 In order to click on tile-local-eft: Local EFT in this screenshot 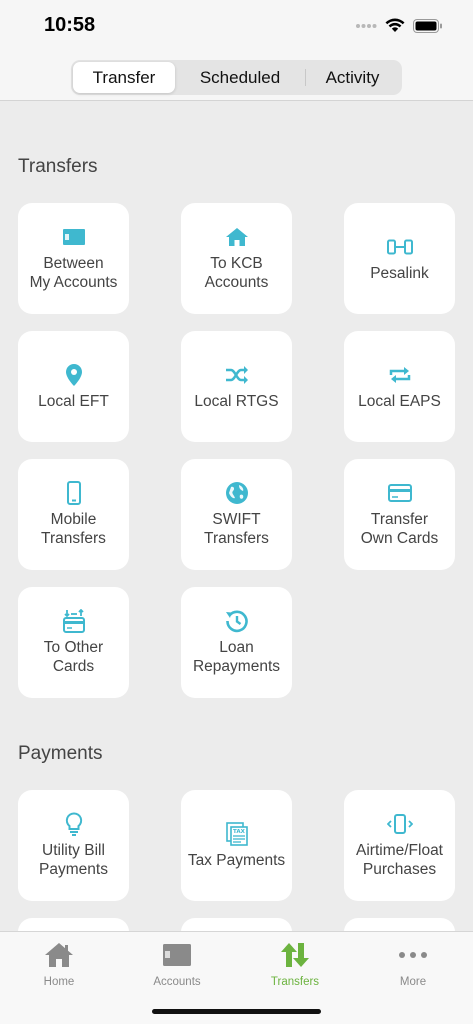, I will do `click(73, 386)`.